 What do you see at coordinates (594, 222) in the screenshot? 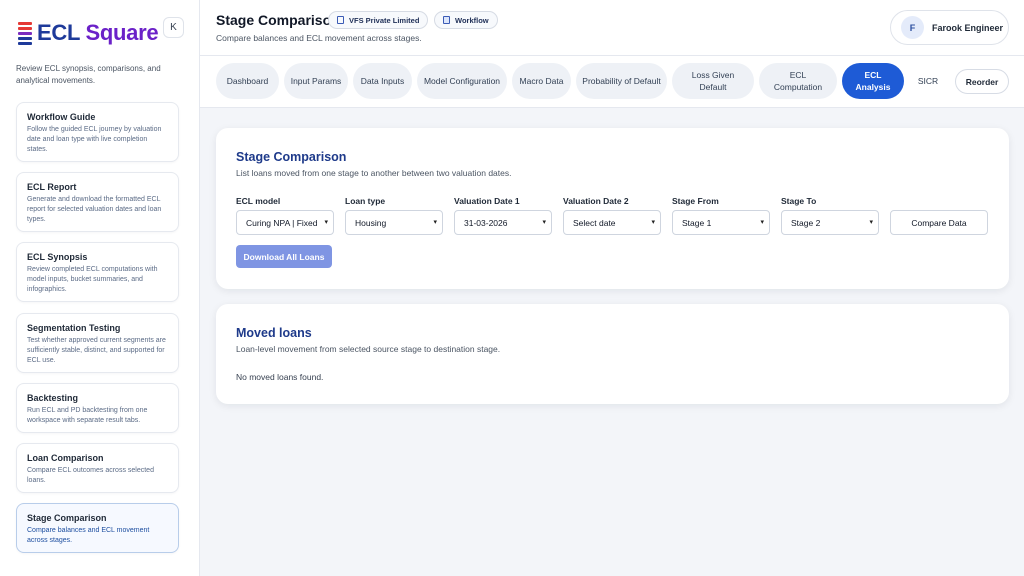
I see `valuation-date-2-value: Select date` at bounding box center [594, 222].